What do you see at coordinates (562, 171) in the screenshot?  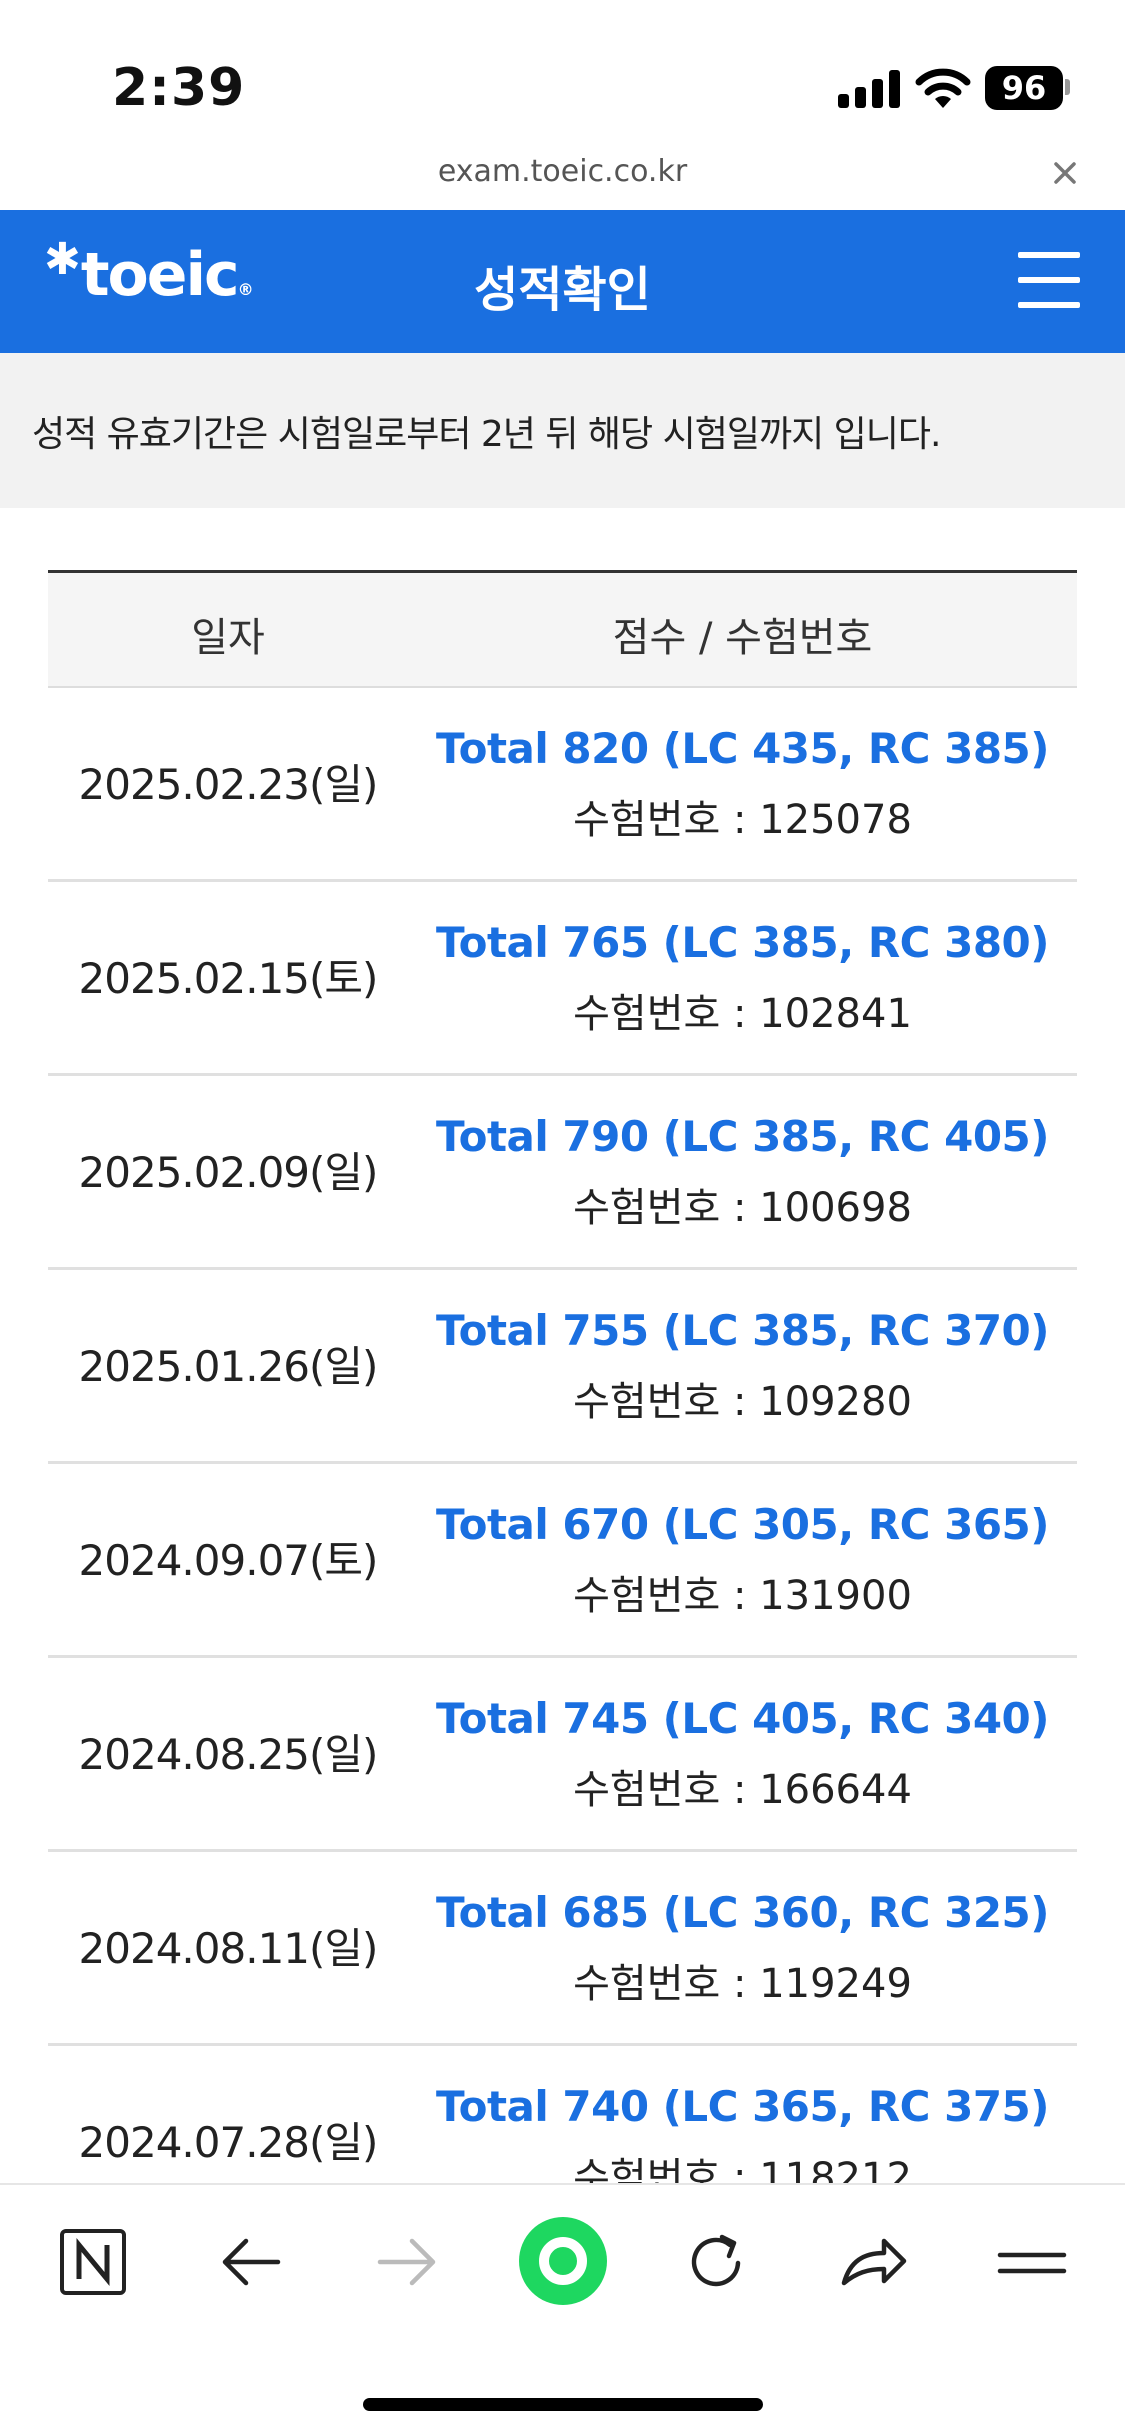 I see `url-text: exam.toeic.co.kr` at bounding box center [562, 171].